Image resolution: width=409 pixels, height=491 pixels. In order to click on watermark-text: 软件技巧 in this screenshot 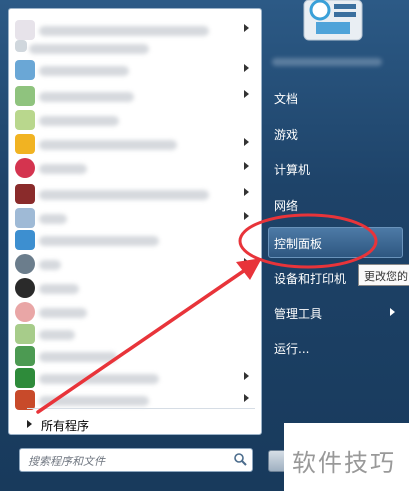, I will do `click(344, 463)`.